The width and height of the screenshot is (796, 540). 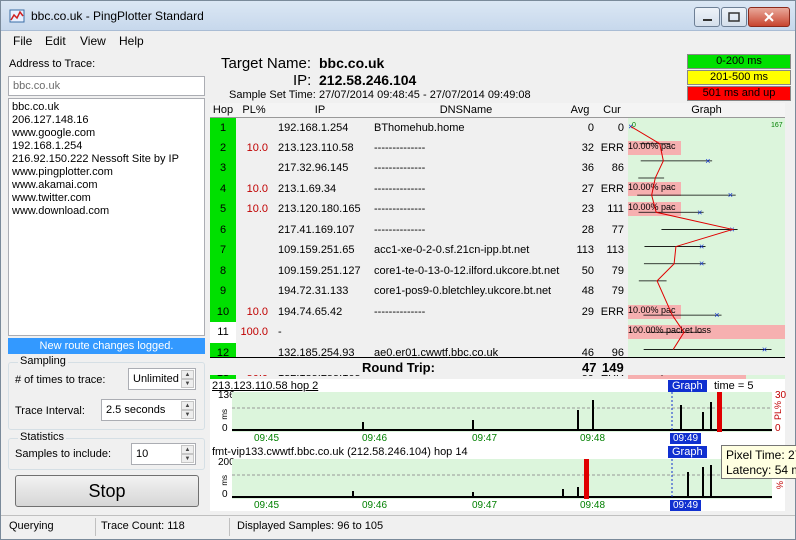 I want to click on graph-2-yzero: 0, so click(x=225, y=494).